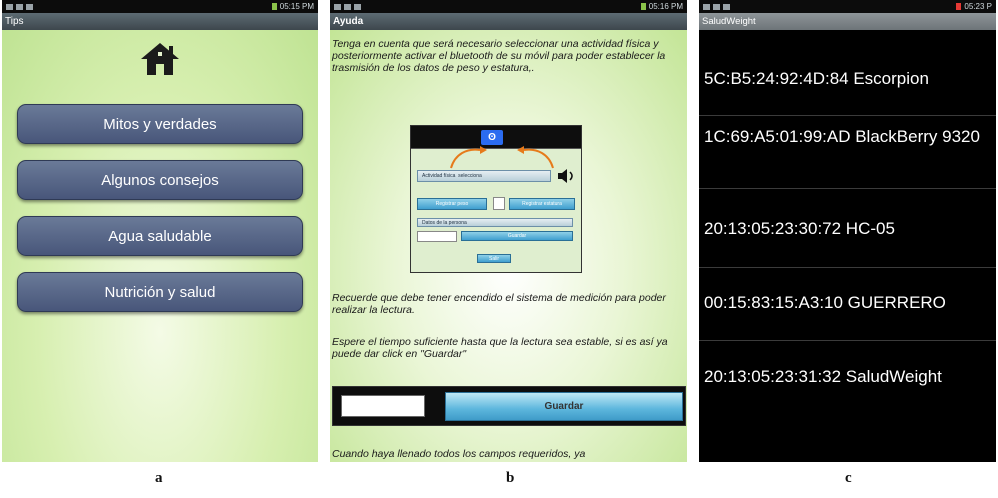  What do you see at coordinates (439, 176) in the screenshot?
I see `mini-activity-label: Actividad física` at bounding box center [439, 176].